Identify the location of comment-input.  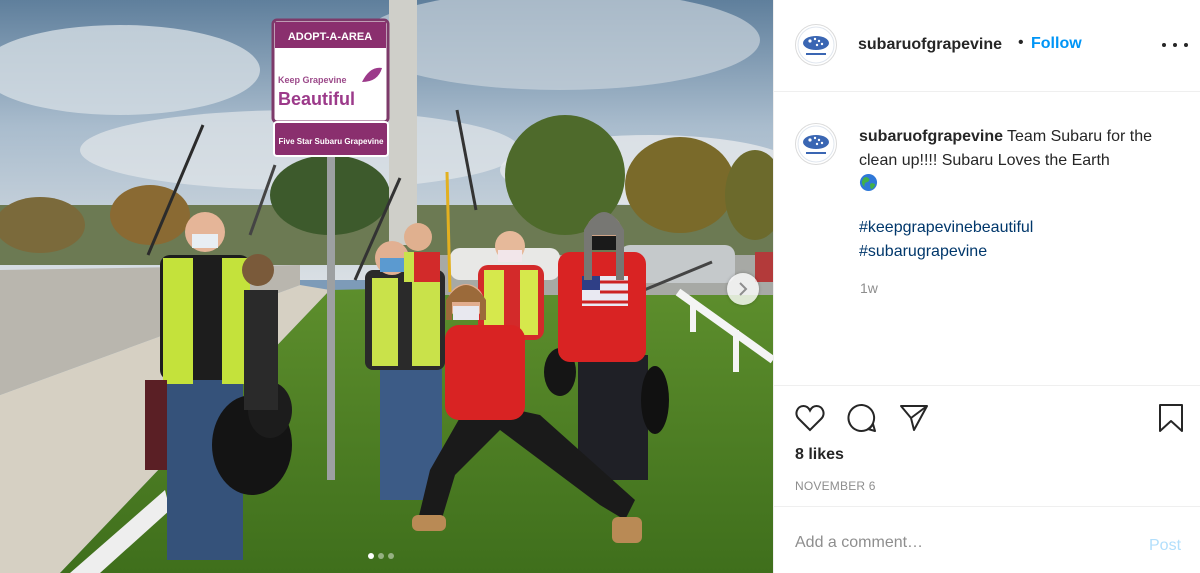
(960, 543).